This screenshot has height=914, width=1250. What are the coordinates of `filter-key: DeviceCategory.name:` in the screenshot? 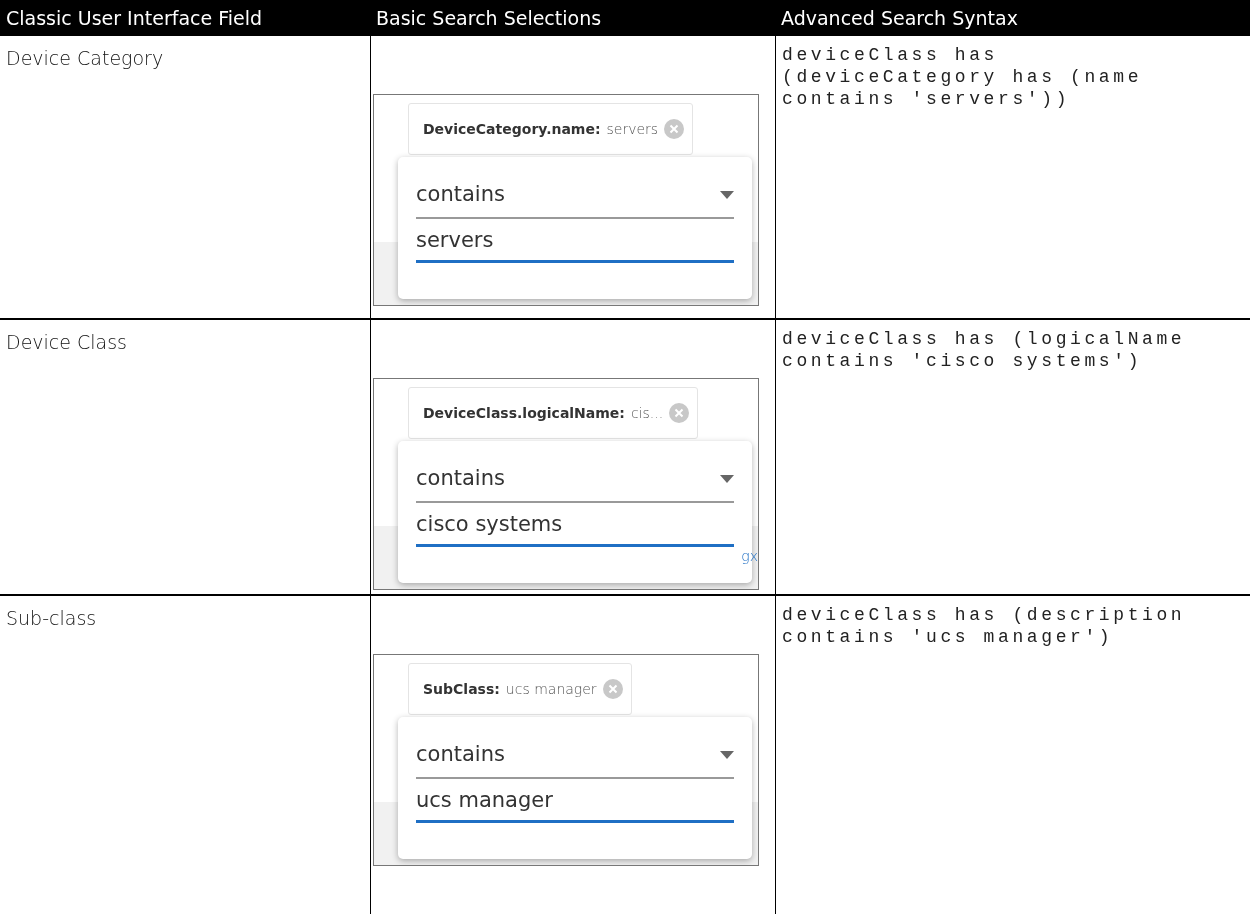 It's located at (512, 129).